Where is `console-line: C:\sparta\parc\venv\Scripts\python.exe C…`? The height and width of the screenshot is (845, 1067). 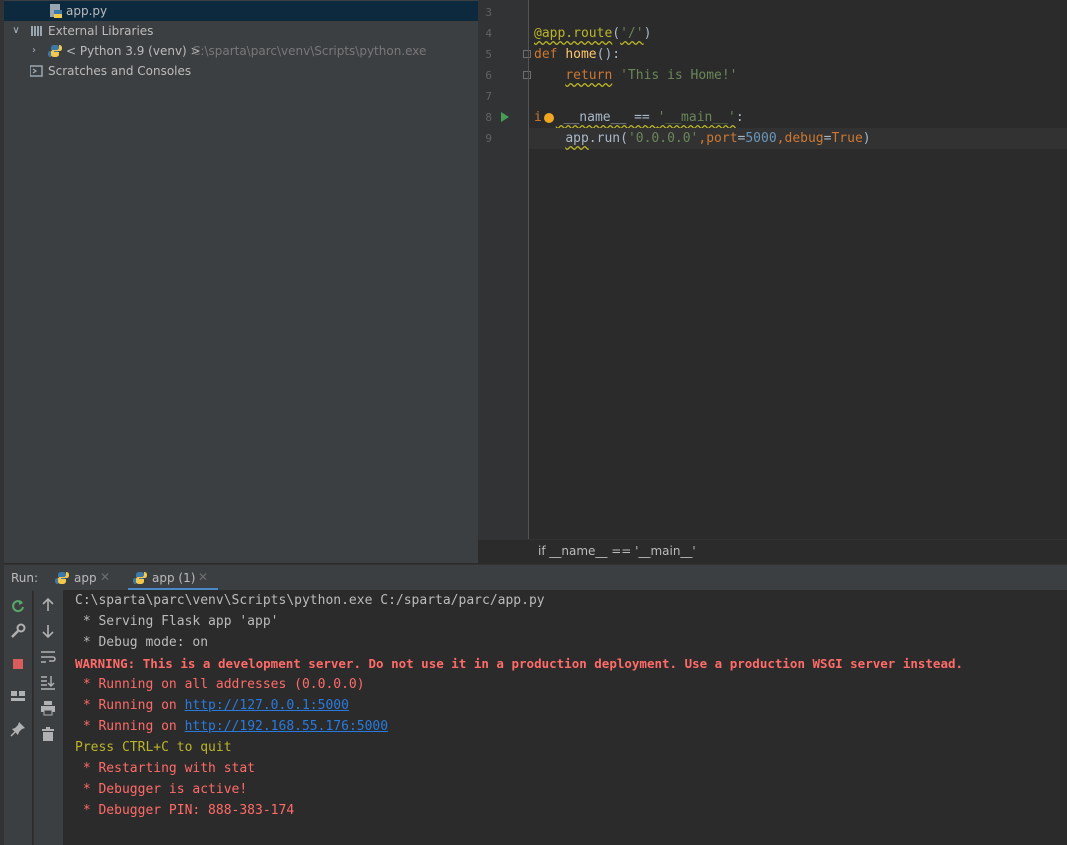
console-line: C:\sparta\parc\venv\Scripts\python.exe C… is located at coordinates (310, 600).